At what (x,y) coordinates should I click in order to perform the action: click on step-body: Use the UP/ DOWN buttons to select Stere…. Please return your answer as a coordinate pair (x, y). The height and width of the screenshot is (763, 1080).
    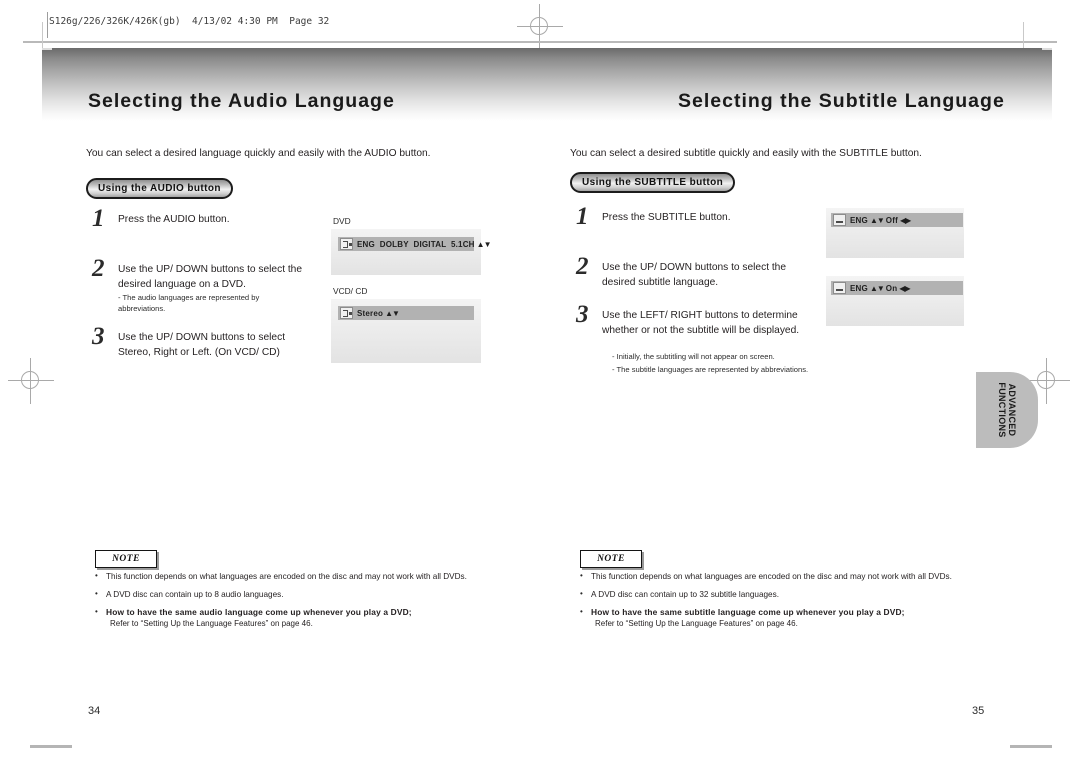
    Looking at the image, I should click on (201, 345).